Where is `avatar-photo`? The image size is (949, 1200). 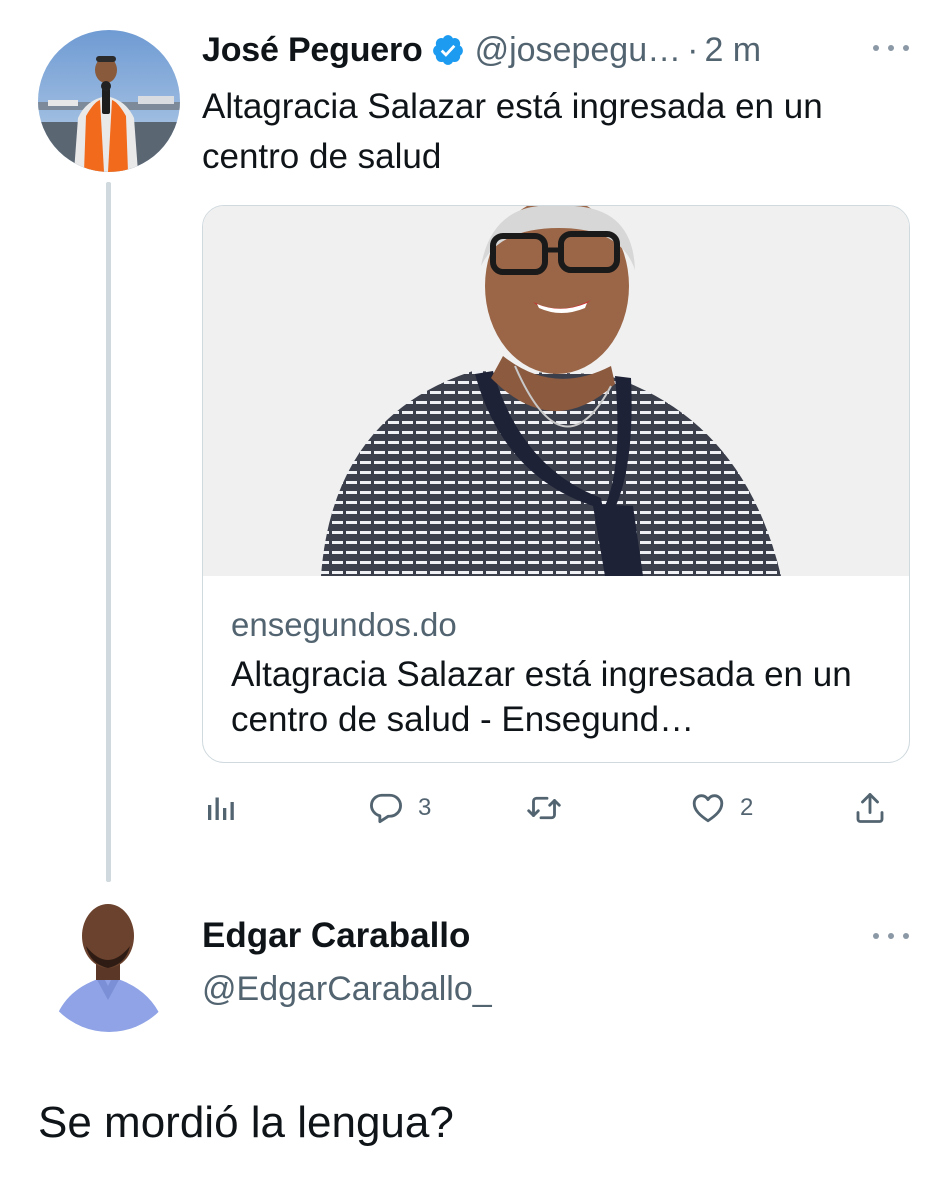
avatar-photo is located at coordinates (109, 101).